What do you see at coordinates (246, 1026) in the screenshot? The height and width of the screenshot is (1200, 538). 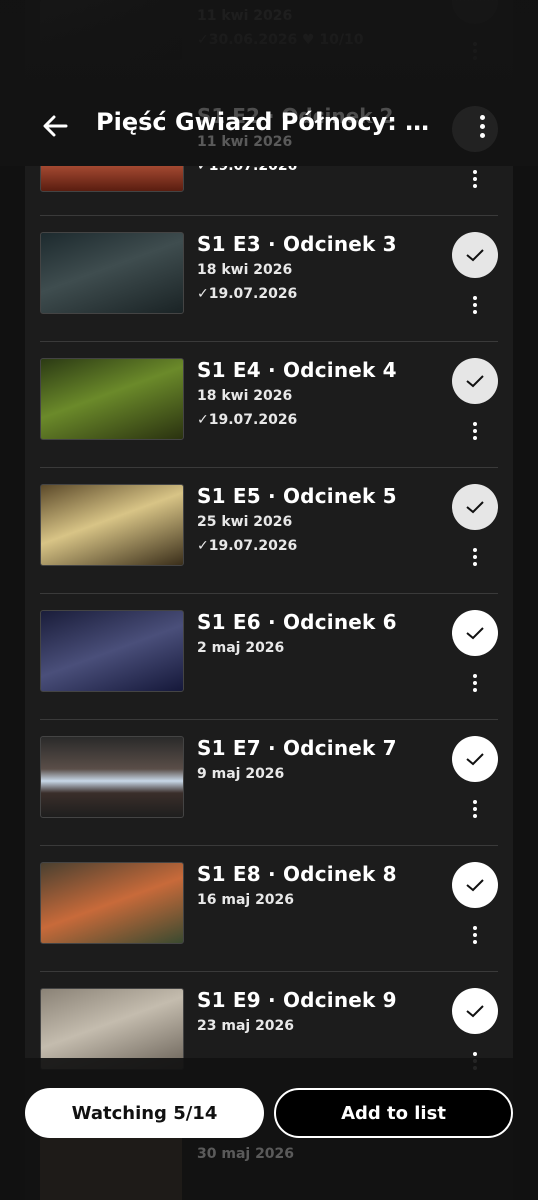 I see `episode-air-date: 23 maj 2026` at bounding box center [246, 1026].